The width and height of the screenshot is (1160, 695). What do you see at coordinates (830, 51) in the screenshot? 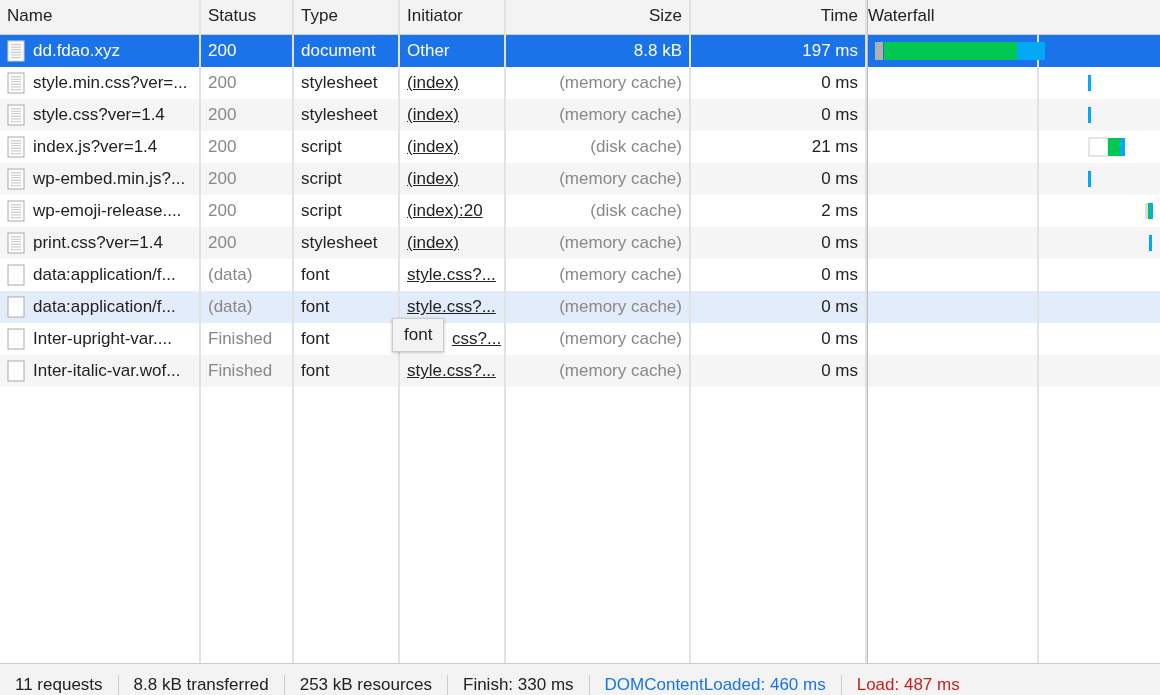
I see `time-text: 197 ms` at bounding box center [830, 51].